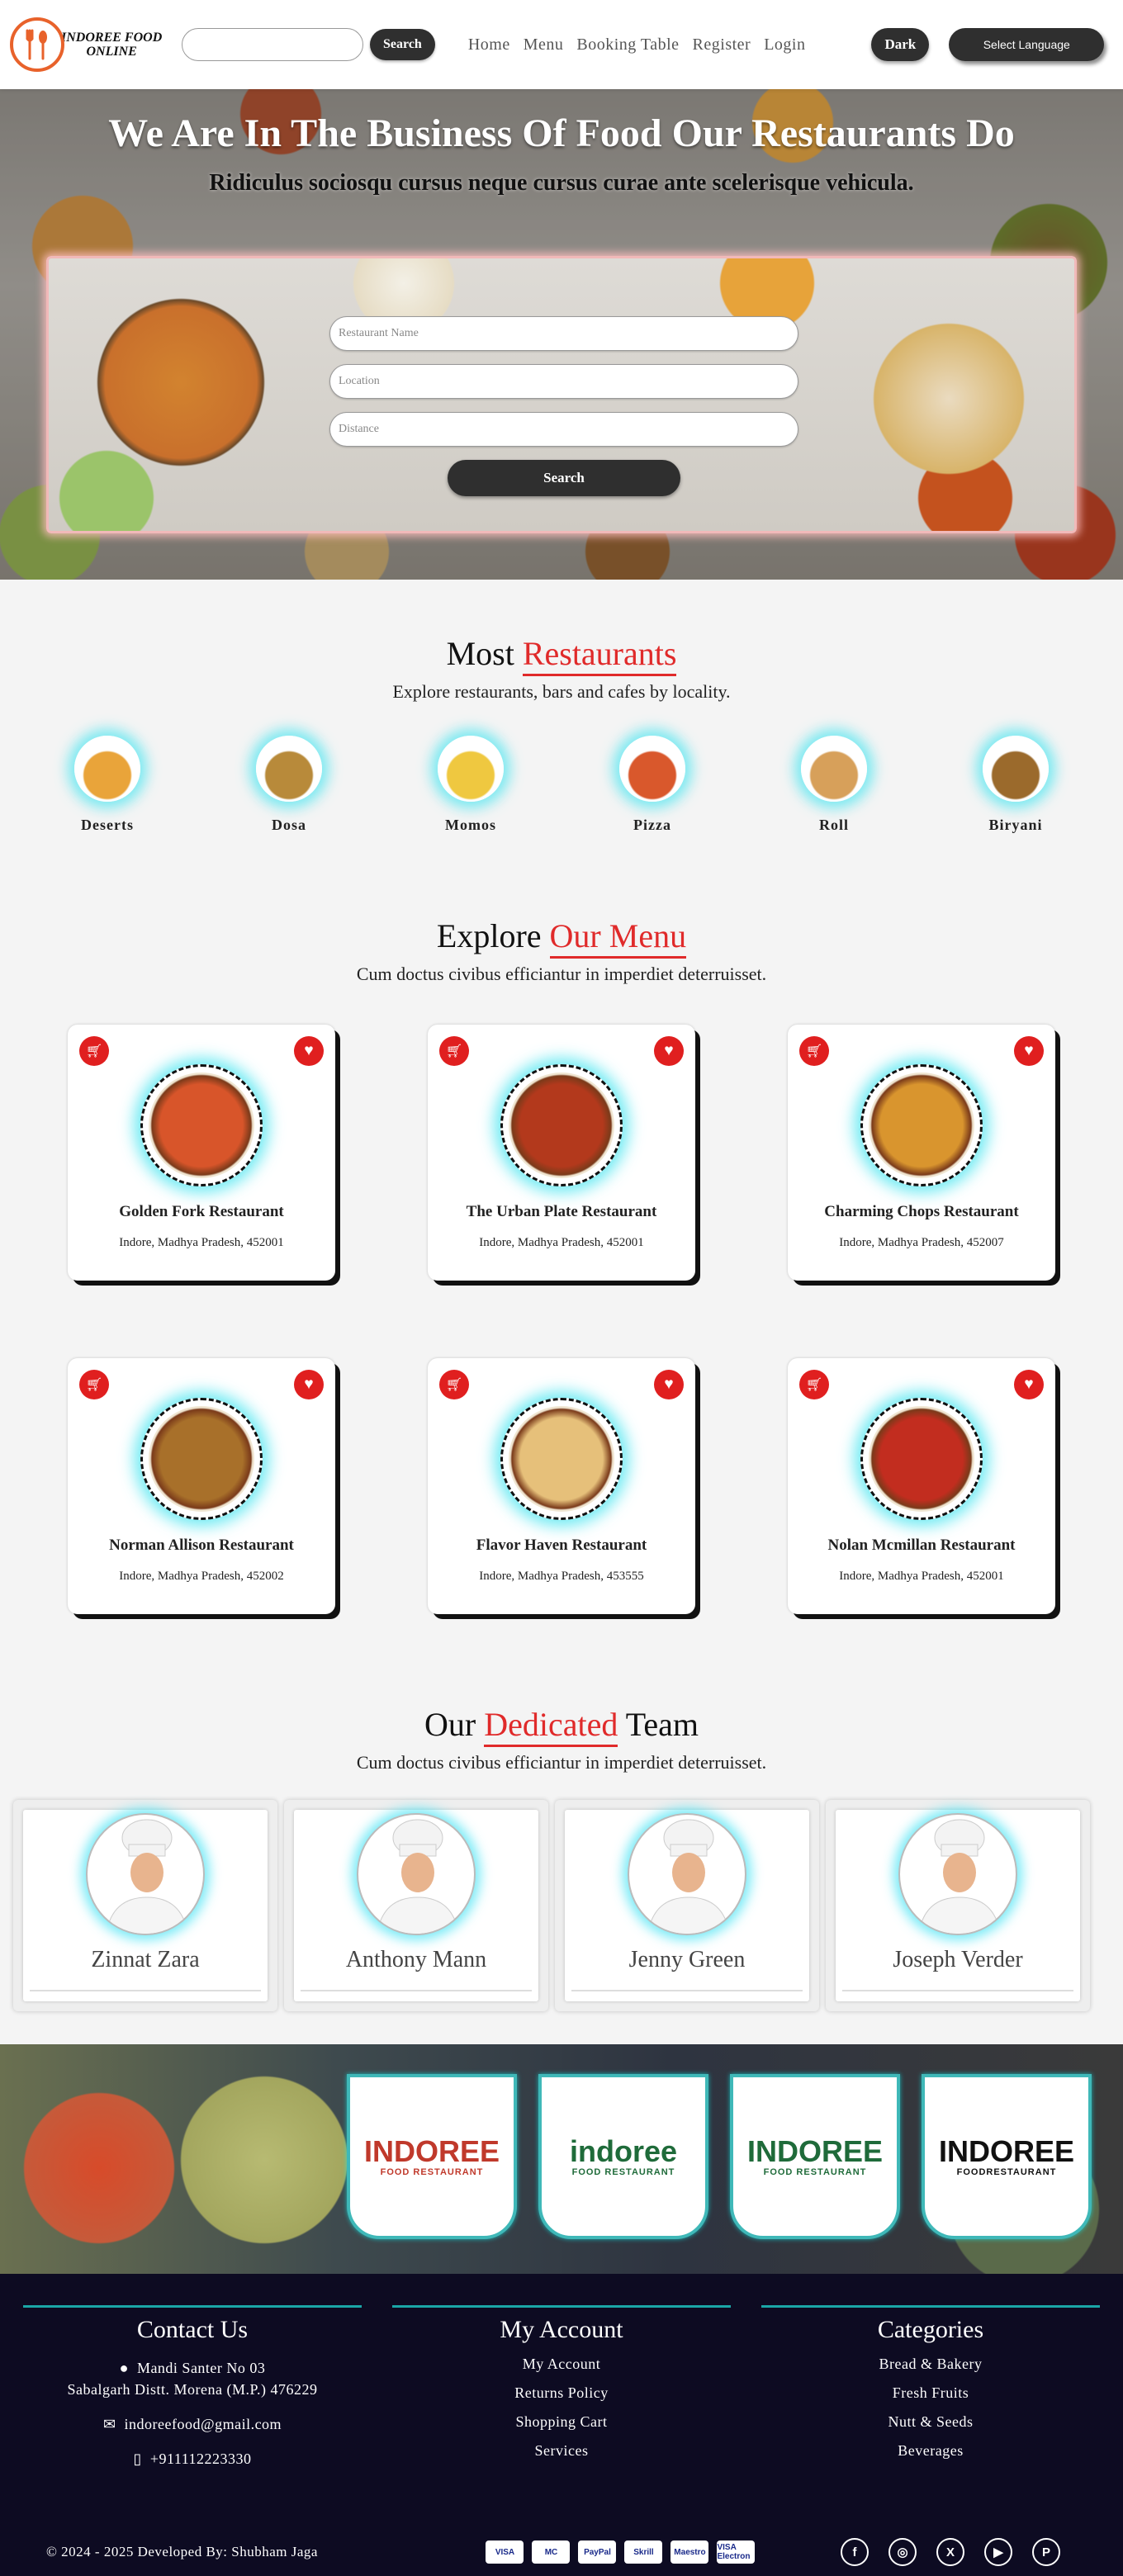 The width and height of the screenshot is (1123, 2576). What do you see at coordinates (1027, 44) in the screenshot?
I see `language-select: Select Language` at bounding box center [1027, 44].